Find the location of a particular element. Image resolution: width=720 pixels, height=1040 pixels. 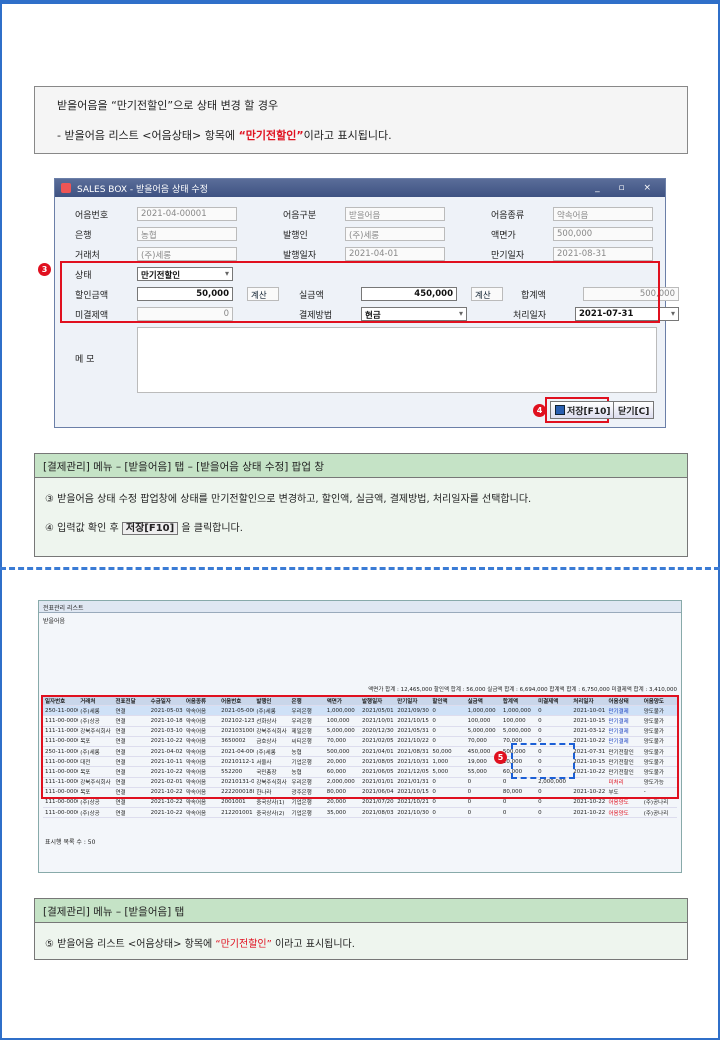

info-label: 어음번호 is located at coordinates (92, 215).